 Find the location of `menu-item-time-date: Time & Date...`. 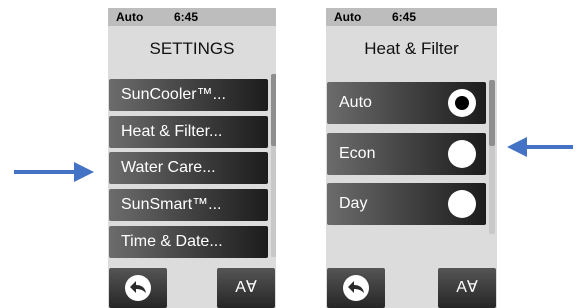

menu-item-time-date: Time & Date... is located at coordinates (188, 242).